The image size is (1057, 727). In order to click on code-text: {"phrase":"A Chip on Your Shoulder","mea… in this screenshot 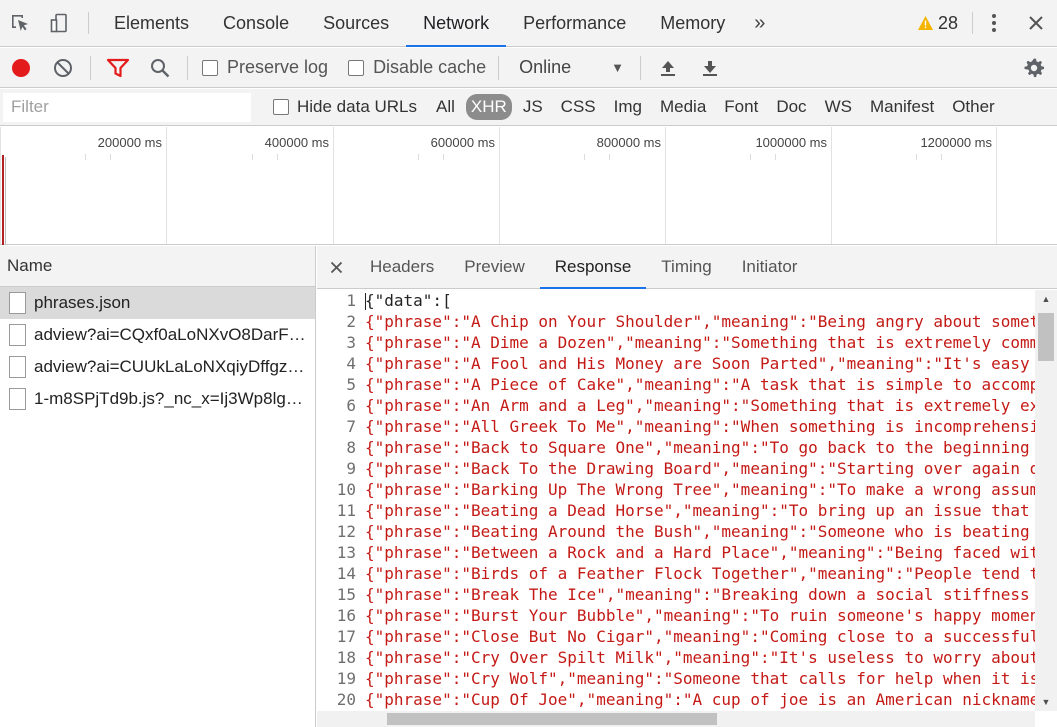, I will do `click(700, 321)`.